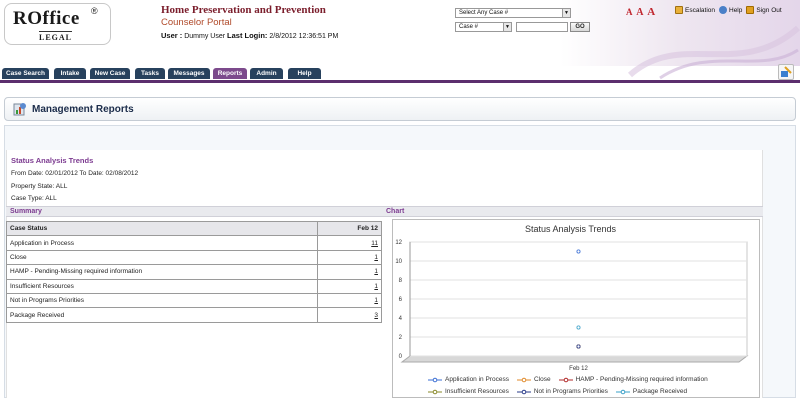  Describe the element at coordinates (542, 27) in the screenshot. I see `case-number-input` at that location.